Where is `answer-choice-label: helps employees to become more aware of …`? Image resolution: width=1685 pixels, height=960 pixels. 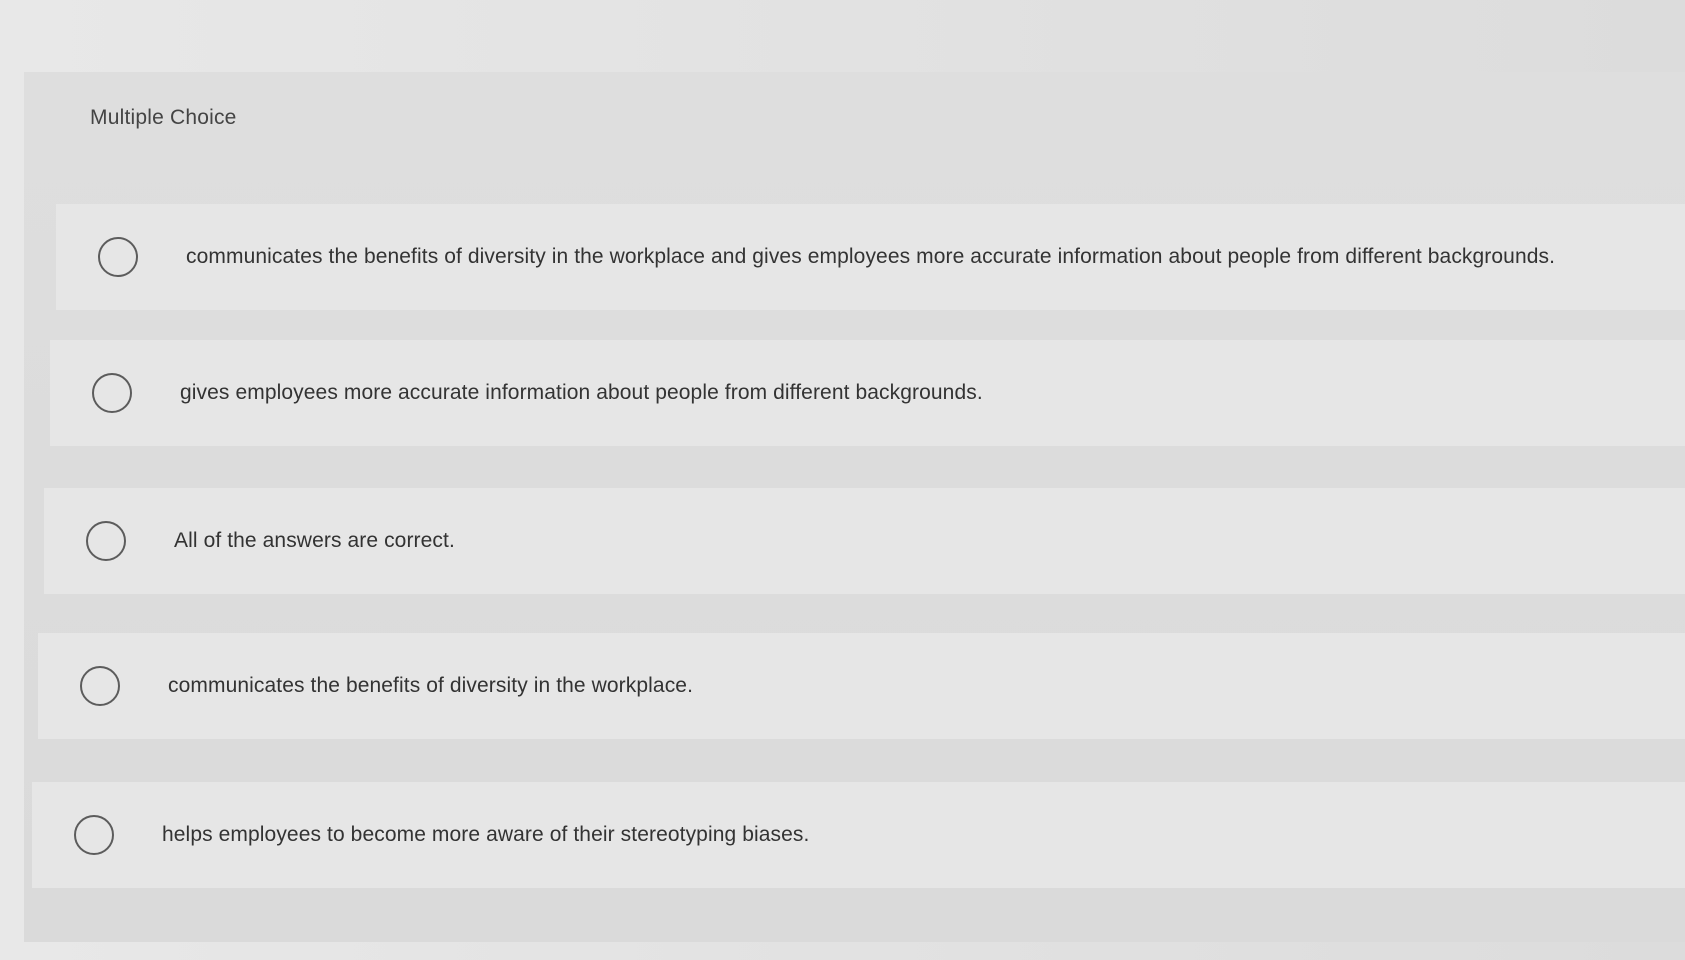 answer-choice-label: helps employees to become more aware of … is located at coordinates (486, 834).